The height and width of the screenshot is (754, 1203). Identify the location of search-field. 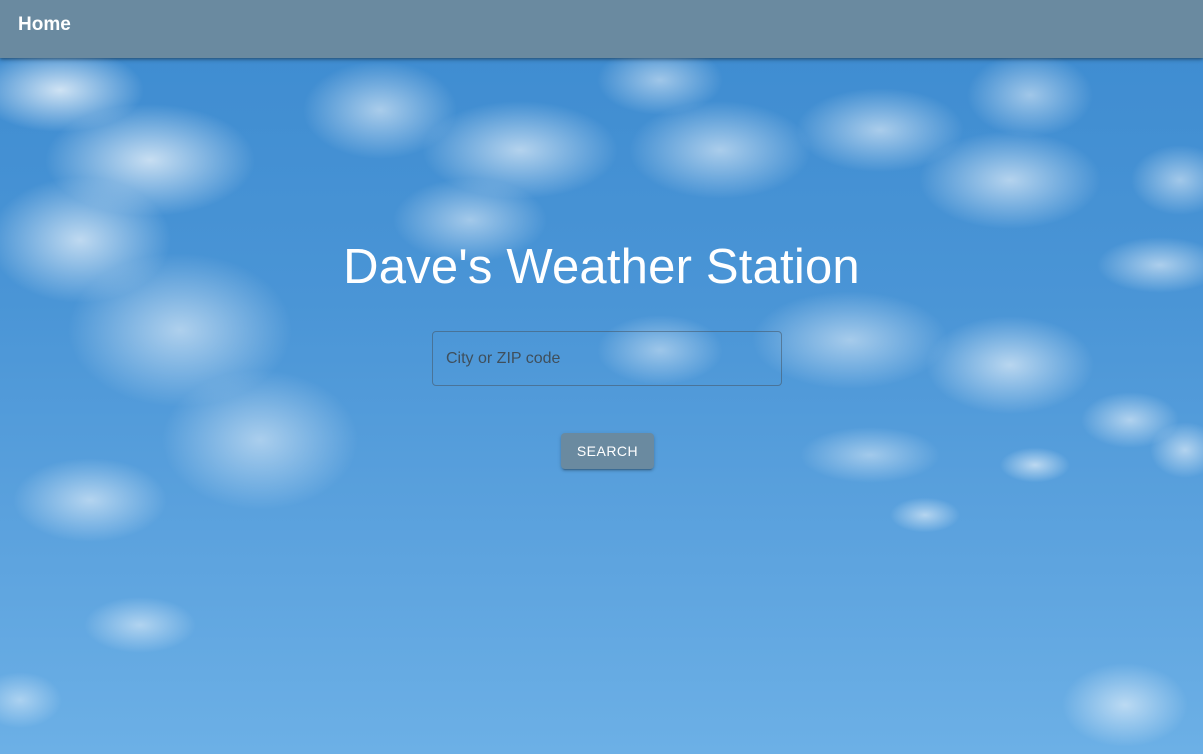
(607, 358).